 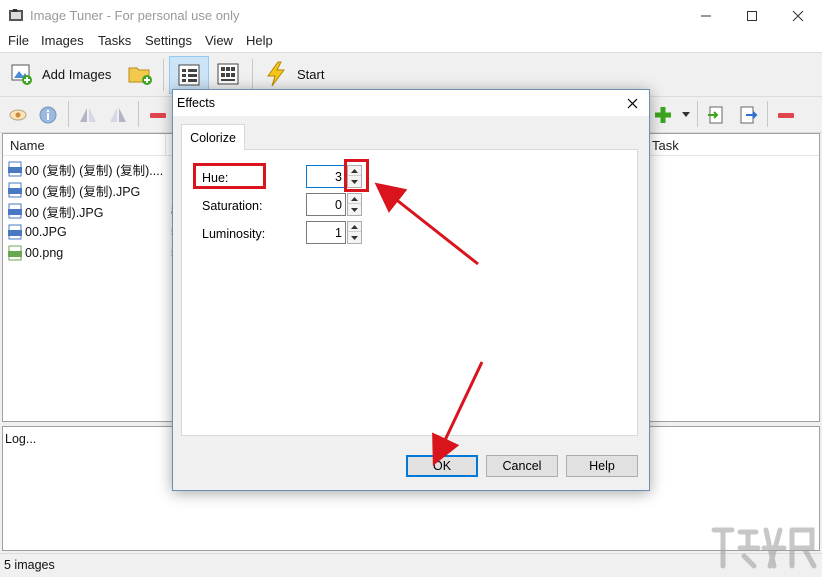 What do you see at coordinates (326, 232) in the screenshot?
I see `luminosity-input` at bounding box center [326, 232].